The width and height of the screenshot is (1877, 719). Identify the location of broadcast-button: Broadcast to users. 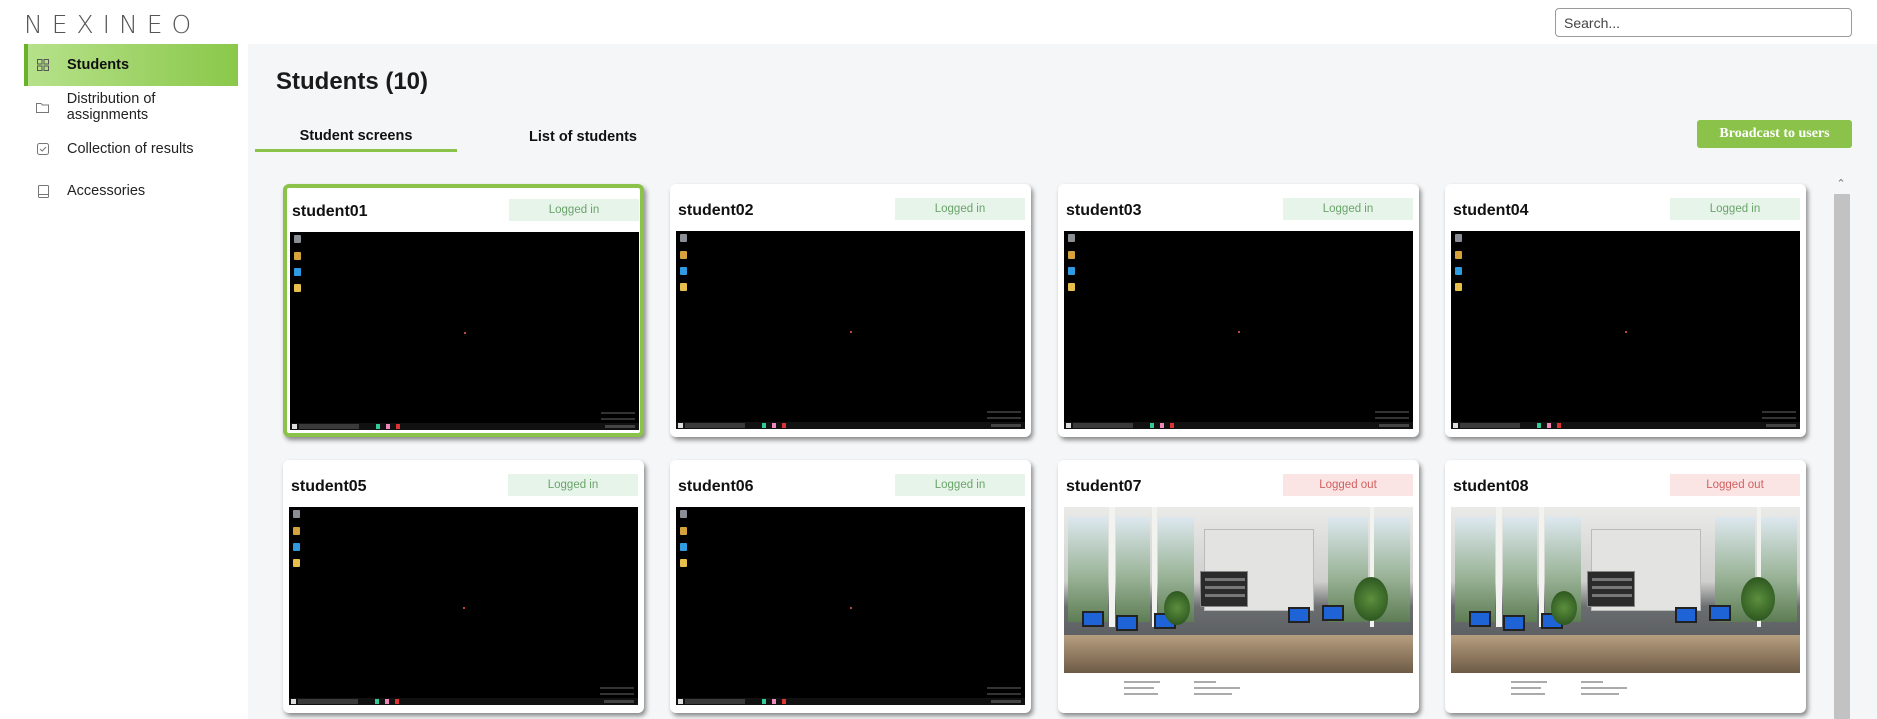
(1774, 134).